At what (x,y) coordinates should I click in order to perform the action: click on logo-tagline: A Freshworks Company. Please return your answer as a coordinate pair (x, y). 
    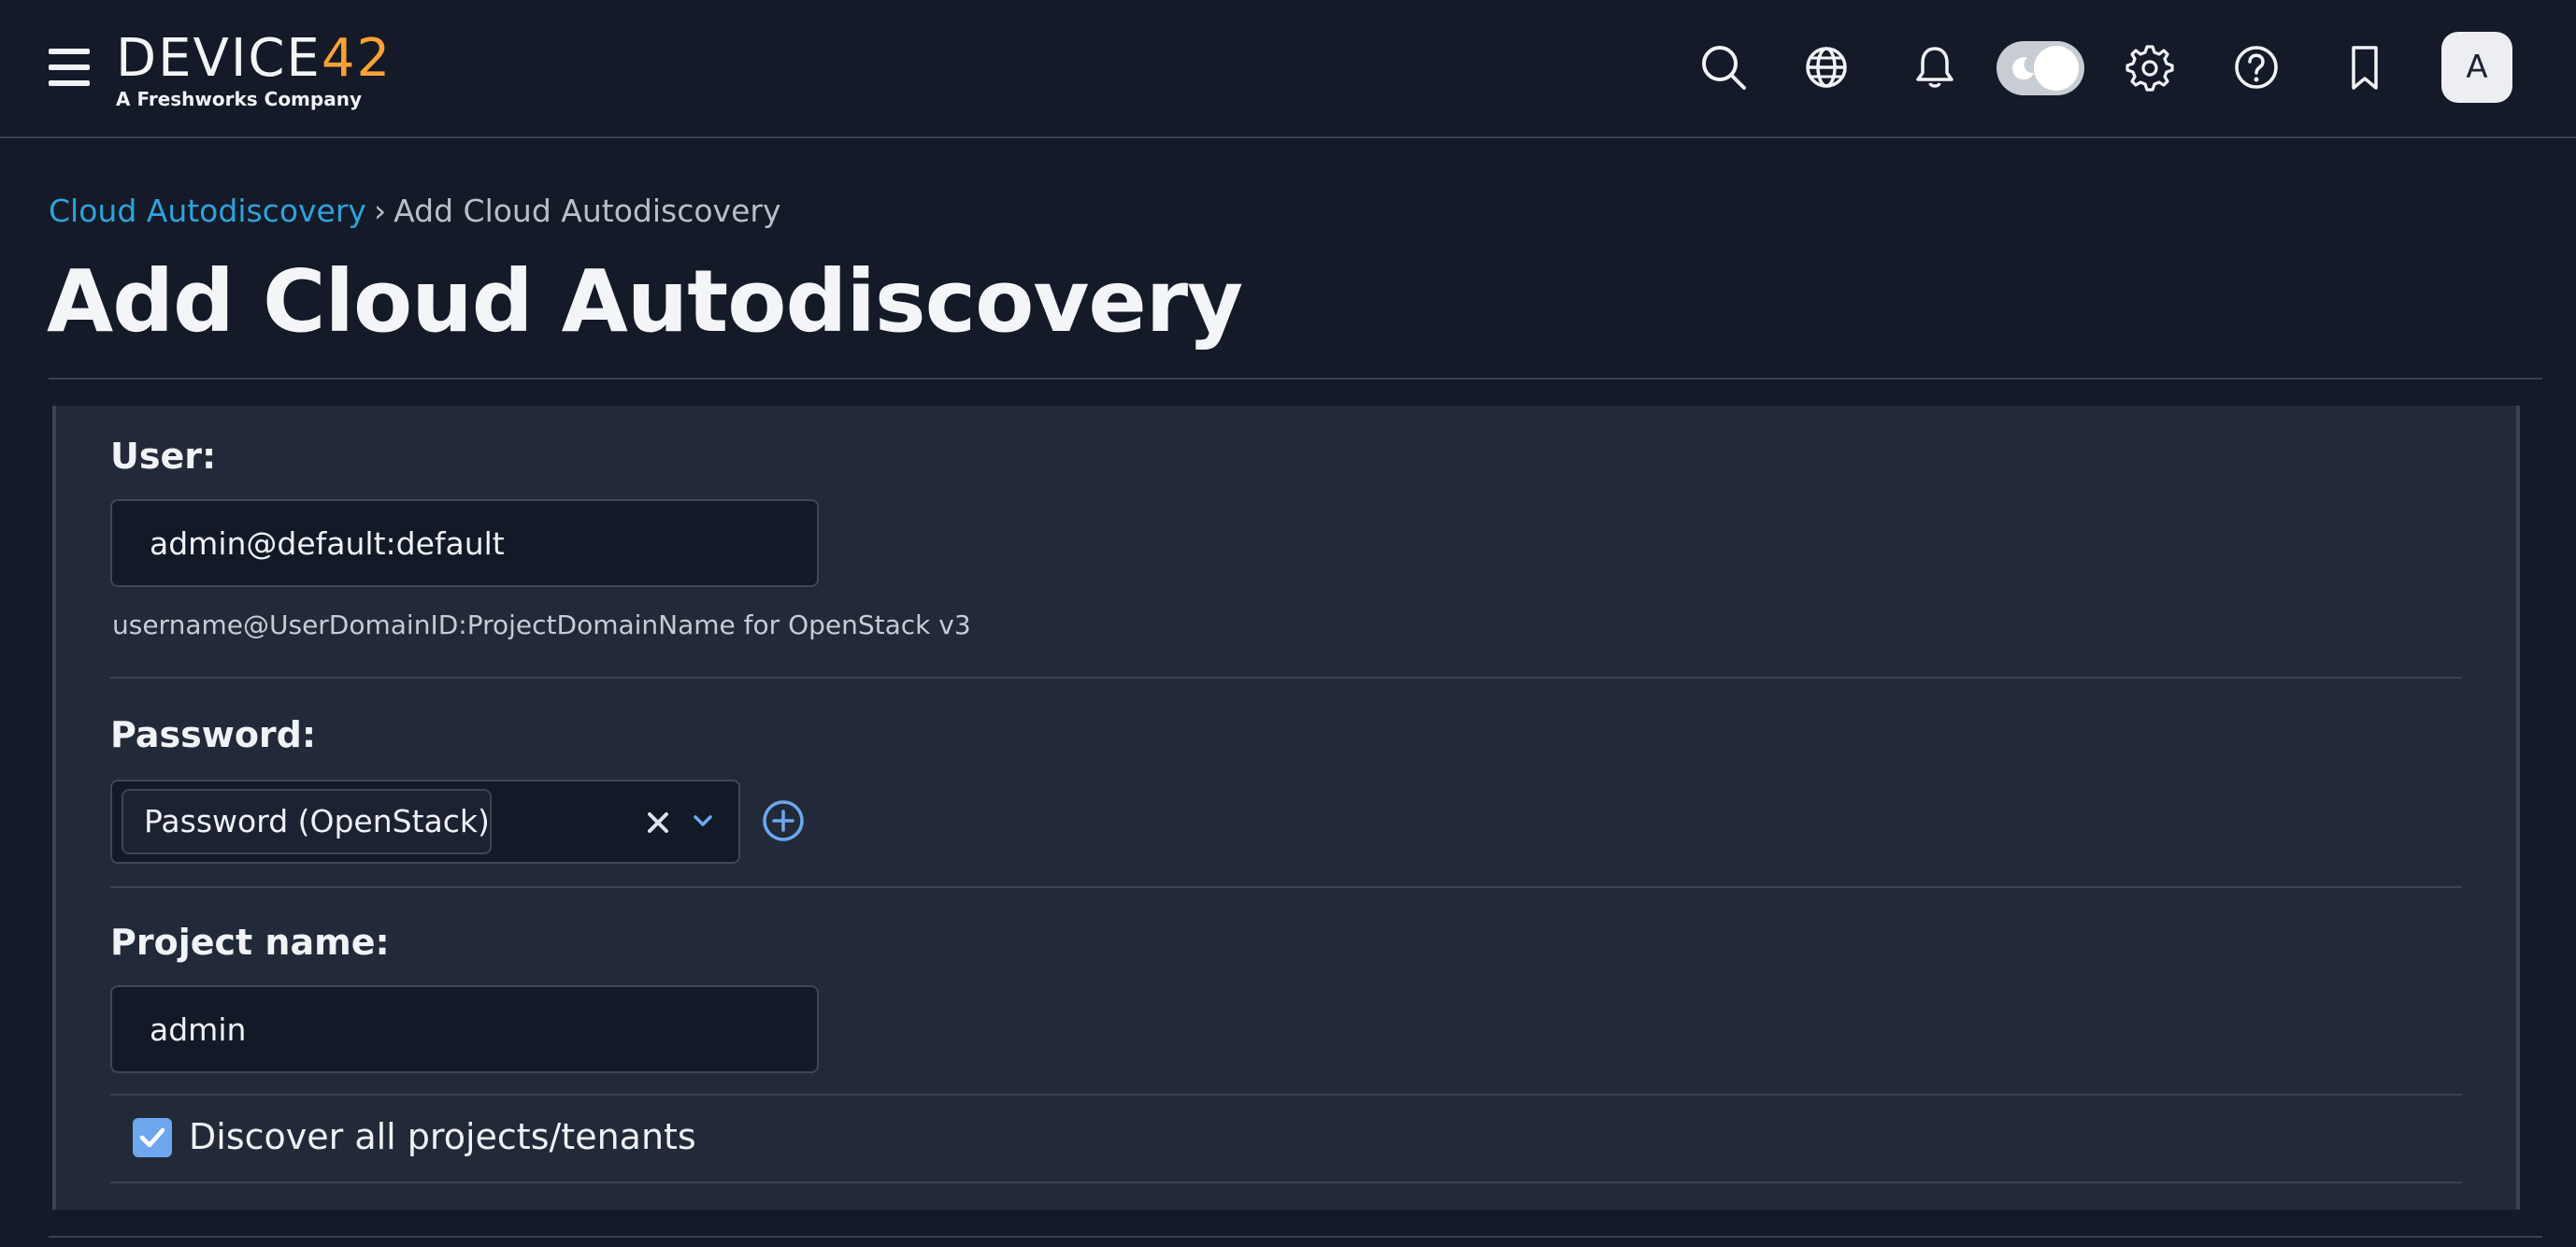
    Looking at the image, I should click on (239, 99).